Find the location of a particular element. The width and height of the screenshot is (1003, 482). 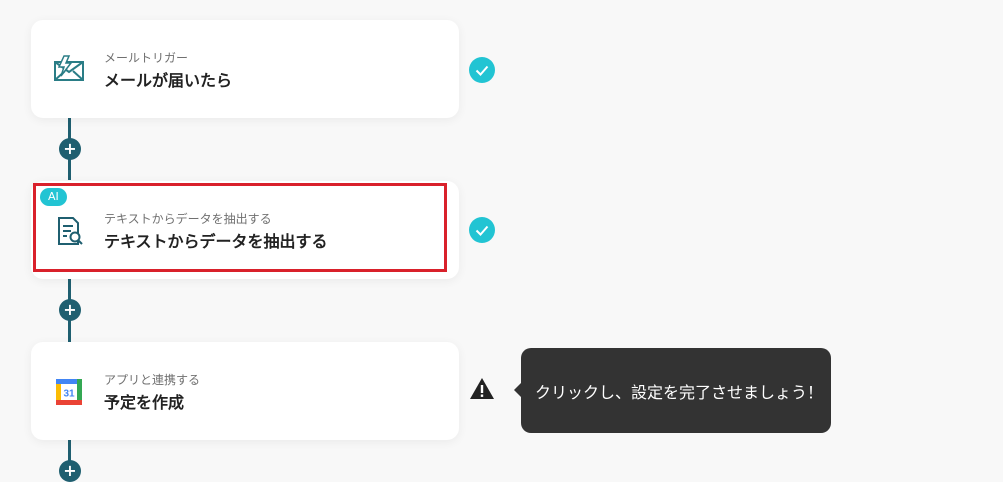

tooltip-arrow is located at coordinates (517, 390).